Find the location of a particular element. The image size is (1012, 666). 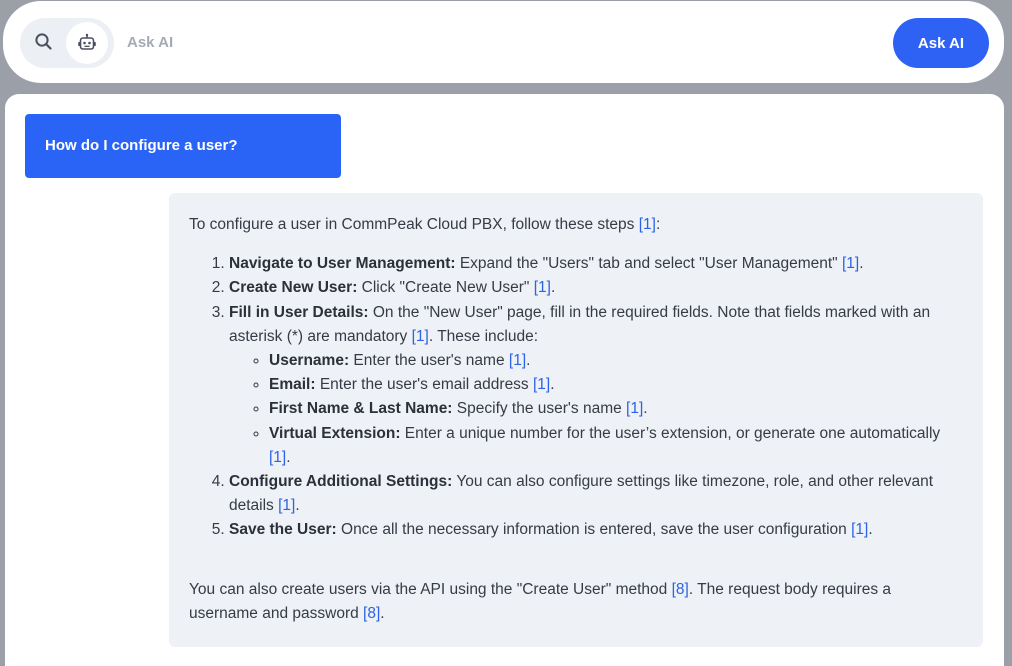

ask-ai-bar: Ask AI is located at coordinates (503, 42).